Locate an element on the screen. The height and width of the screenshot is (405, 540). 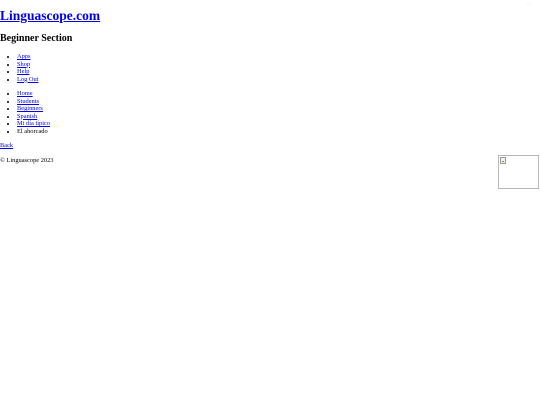
broken-image-icon is located at coordinates (503, 160).